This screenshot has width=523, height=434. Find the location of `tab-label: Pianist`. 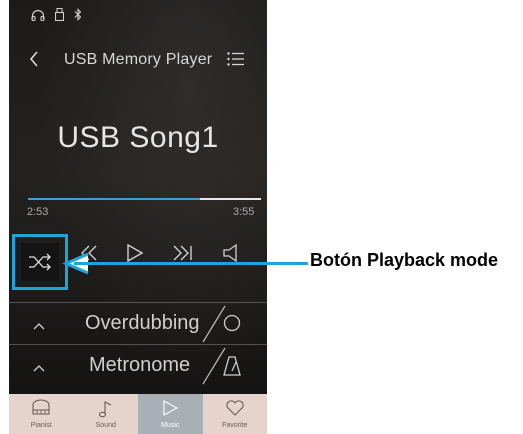

tab-label: Pianist is located at coordinates (41, 425).